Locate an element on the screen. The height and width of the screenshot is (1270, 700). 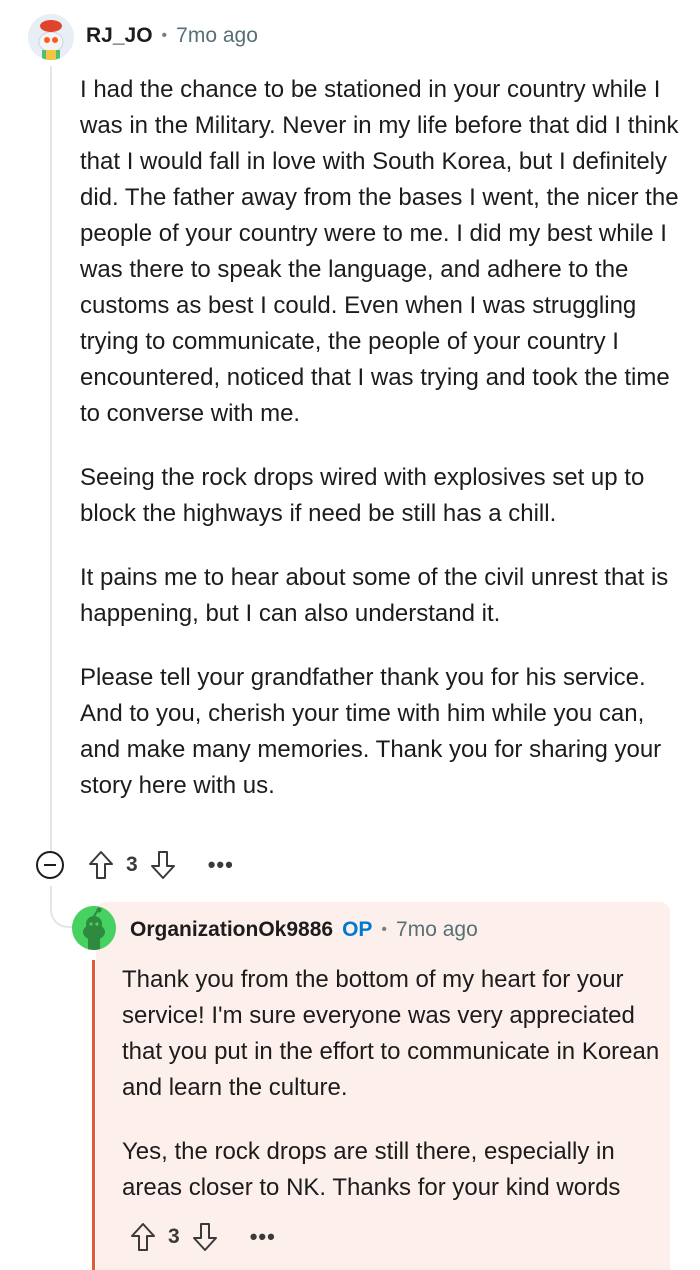
reply-avatar is located at coordinates (94, 928).